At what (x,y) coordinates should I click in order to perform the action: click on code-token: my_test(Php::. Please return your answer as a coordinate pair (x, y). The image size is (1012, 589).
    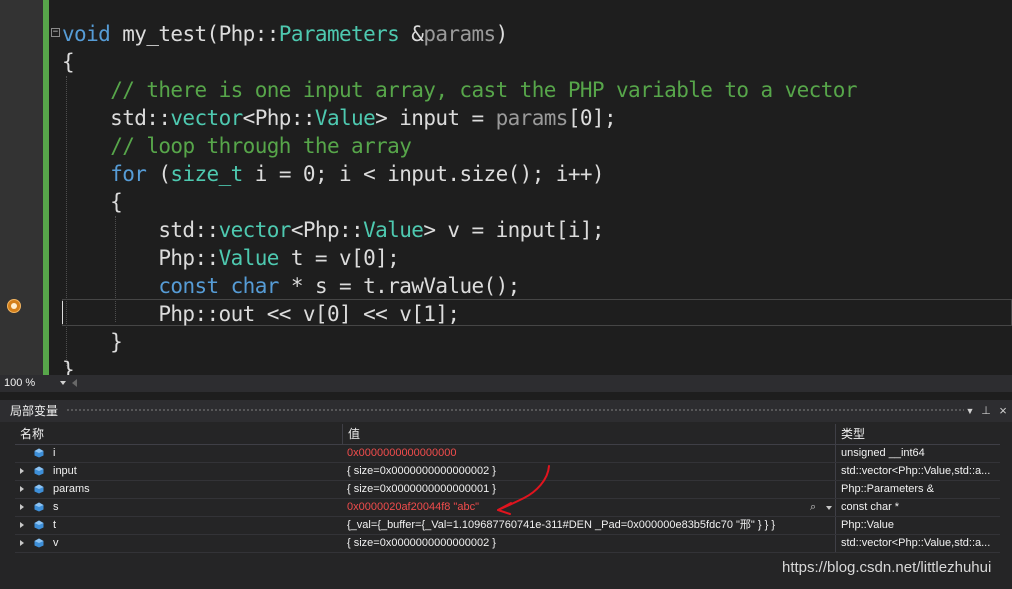
    Looking at the image, I should click on (194, 34).